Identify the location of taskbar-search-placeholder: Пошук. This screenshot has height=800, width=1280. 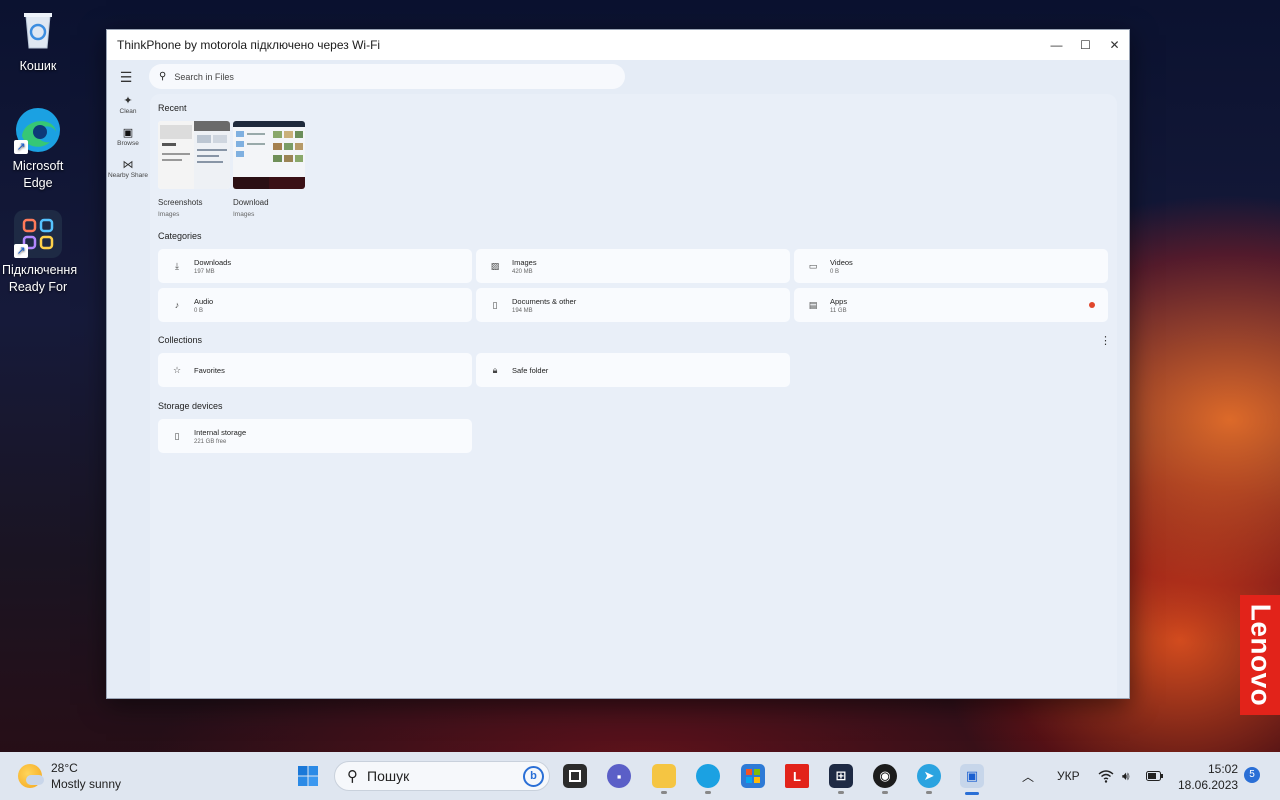
(388, 776).